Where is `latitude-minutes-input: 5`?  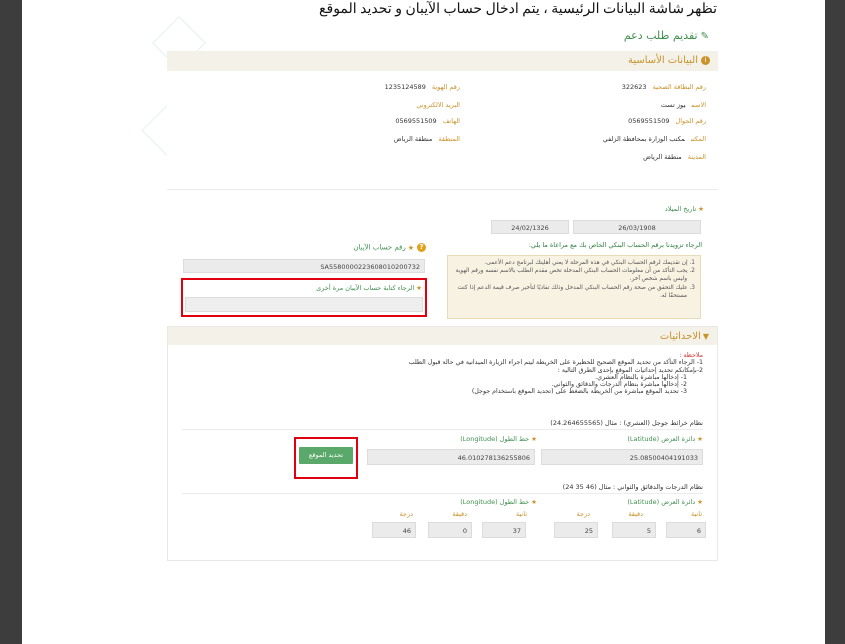 latitude-minutes-input: 5 is located at coordinates (634, 530).